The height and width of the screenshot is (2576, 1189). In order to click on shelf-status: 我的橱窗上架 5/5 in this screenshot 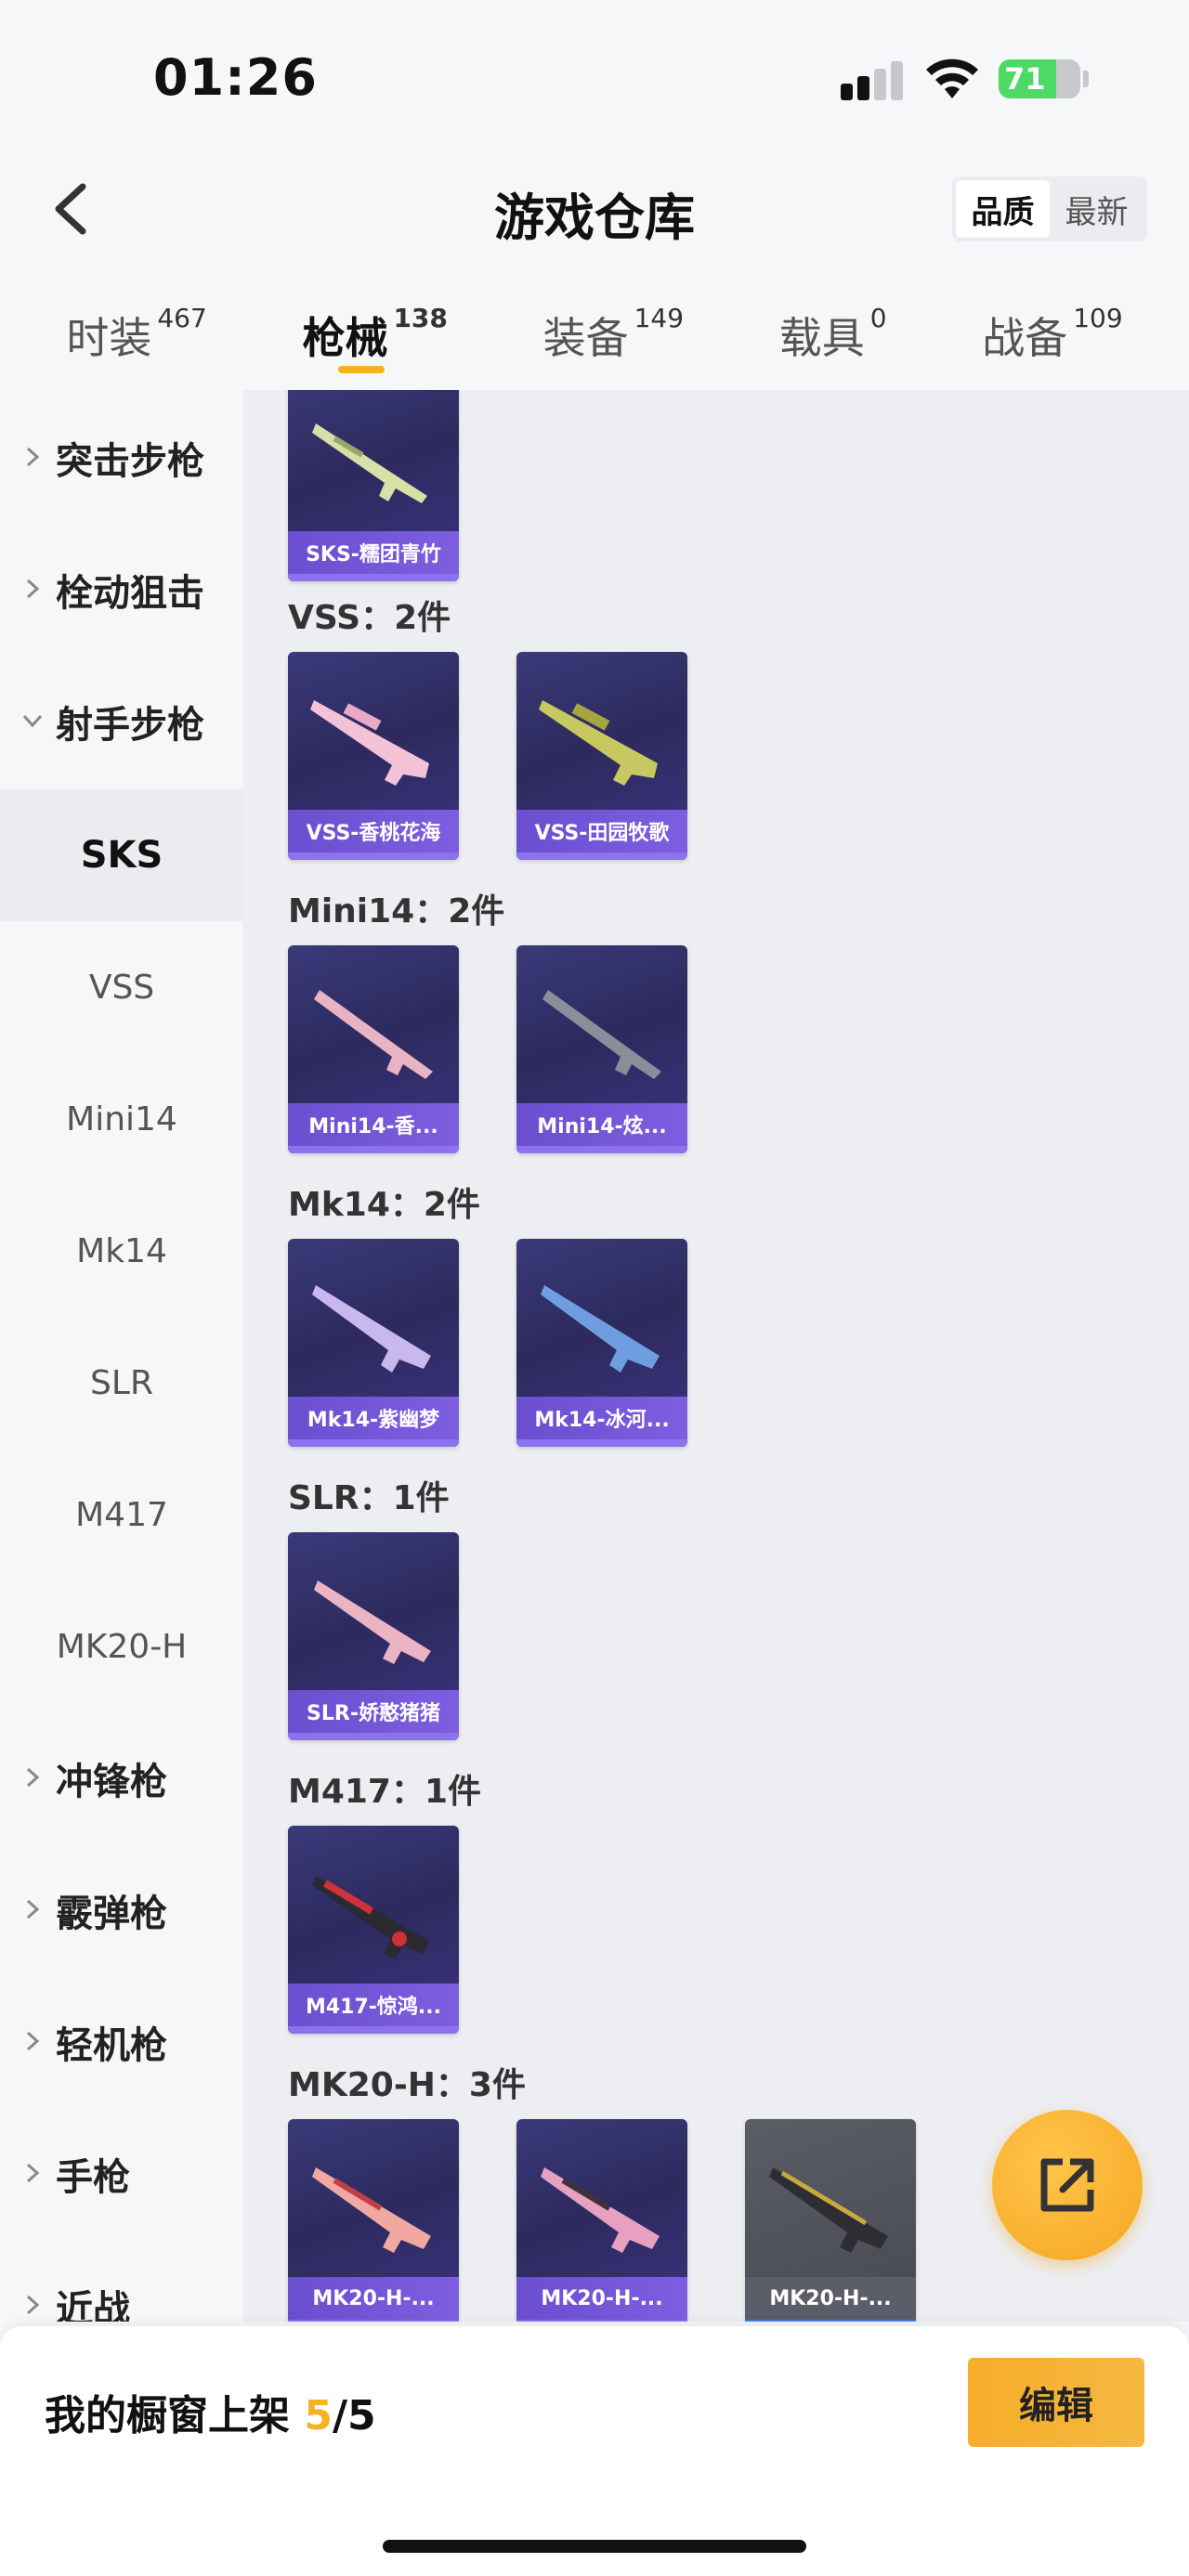, I will do `click(210, 2412)`.